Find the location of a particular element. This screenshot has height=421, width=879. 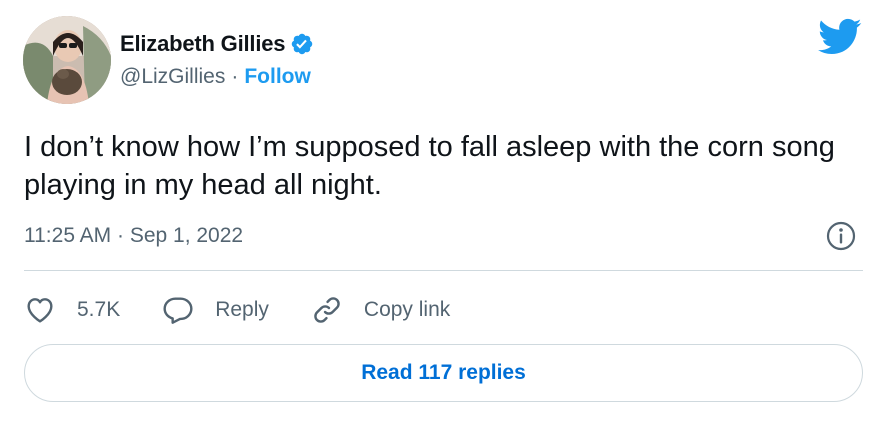

author-handle-row: @LizGillies · Follow is located at coordinates (215, 77).